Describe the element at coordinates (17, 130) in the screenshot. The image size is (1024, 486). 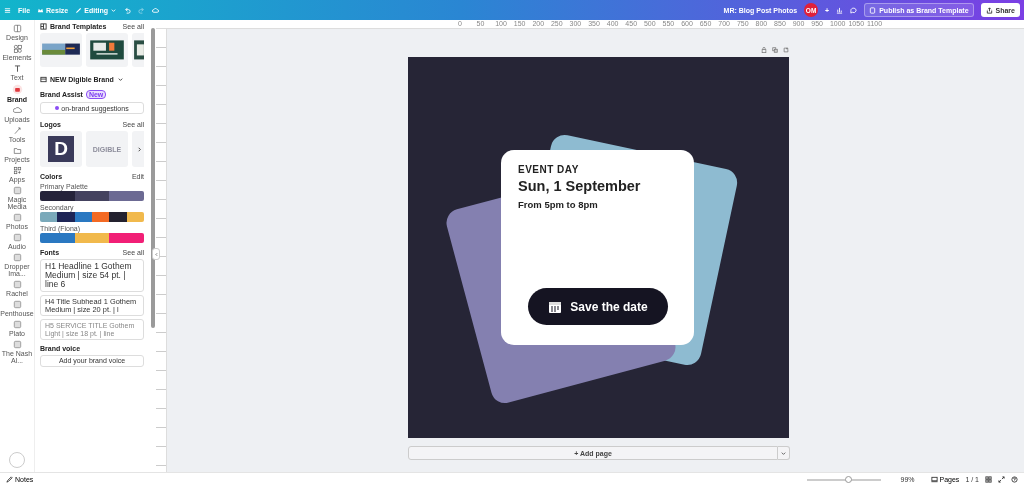
I see `pen-icon` at that location.